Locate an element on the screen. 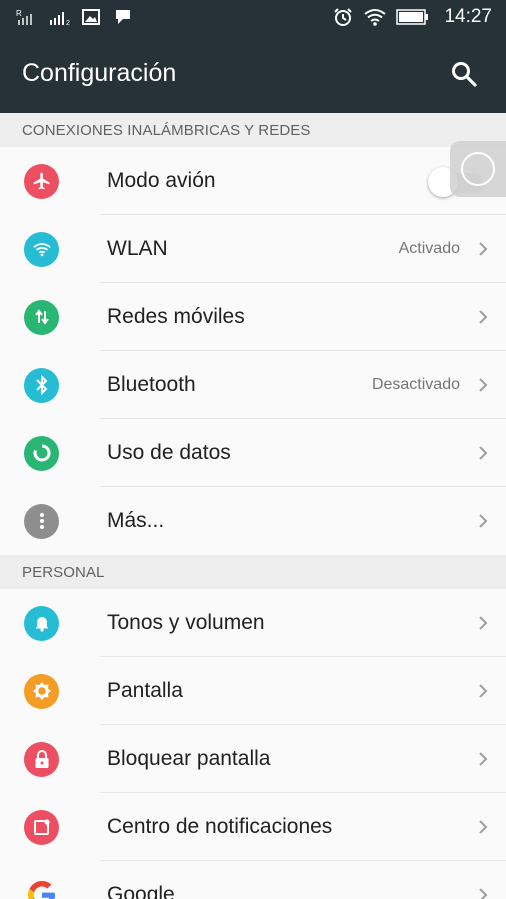 Image resolution: width=506 pixels, height=899 pixels. assistive-ring-icon is located at coordinates (478, 169).